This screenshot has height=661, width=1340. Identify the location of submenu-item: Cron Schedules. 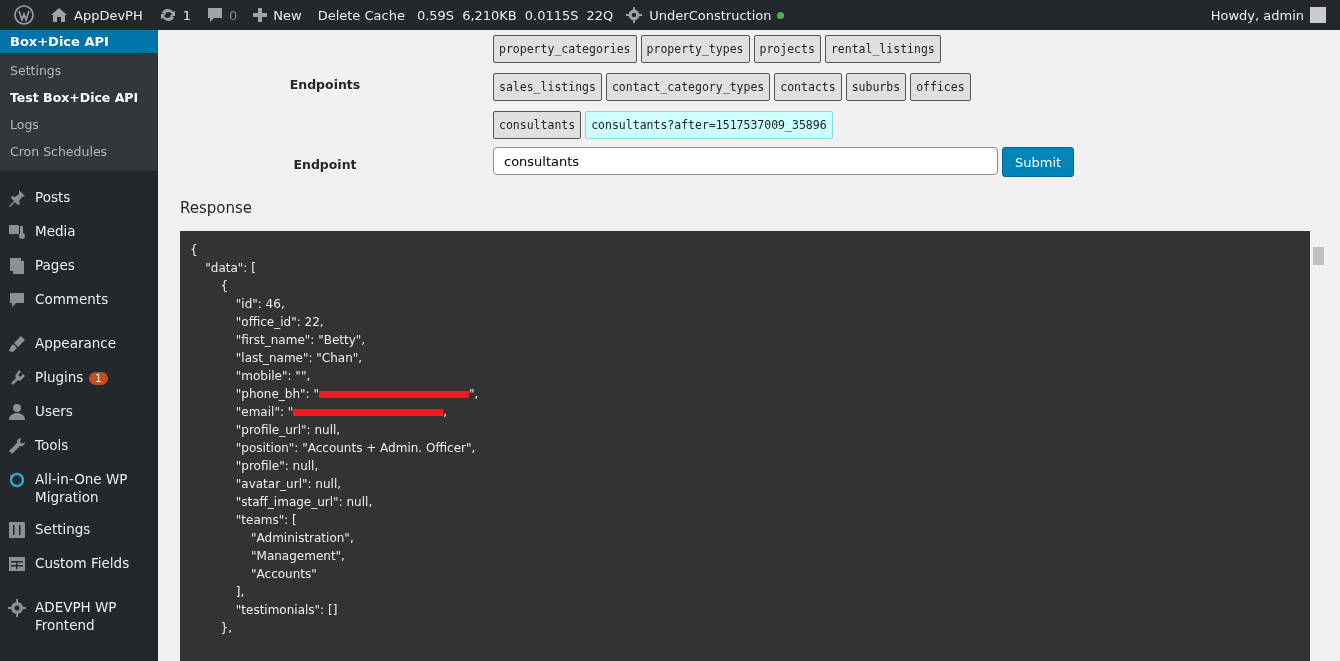
(79, 151).